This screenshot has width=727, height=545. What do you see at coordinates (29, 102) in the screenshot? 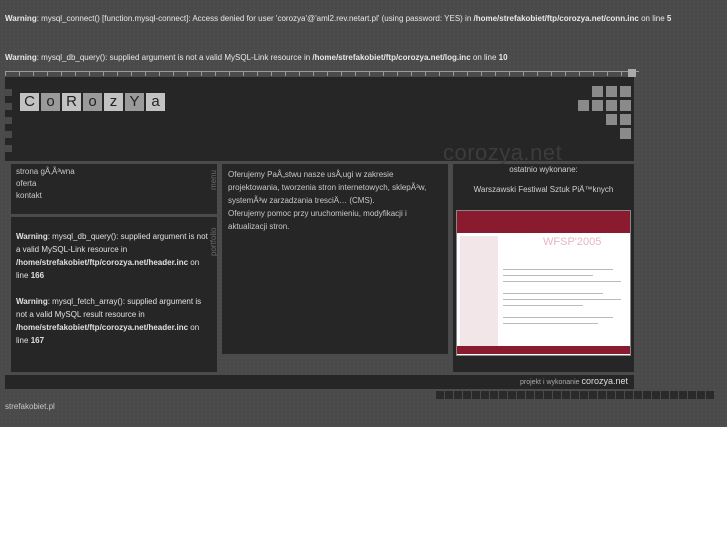
I see `logo-letter: C` at bounding box center [29, 102].